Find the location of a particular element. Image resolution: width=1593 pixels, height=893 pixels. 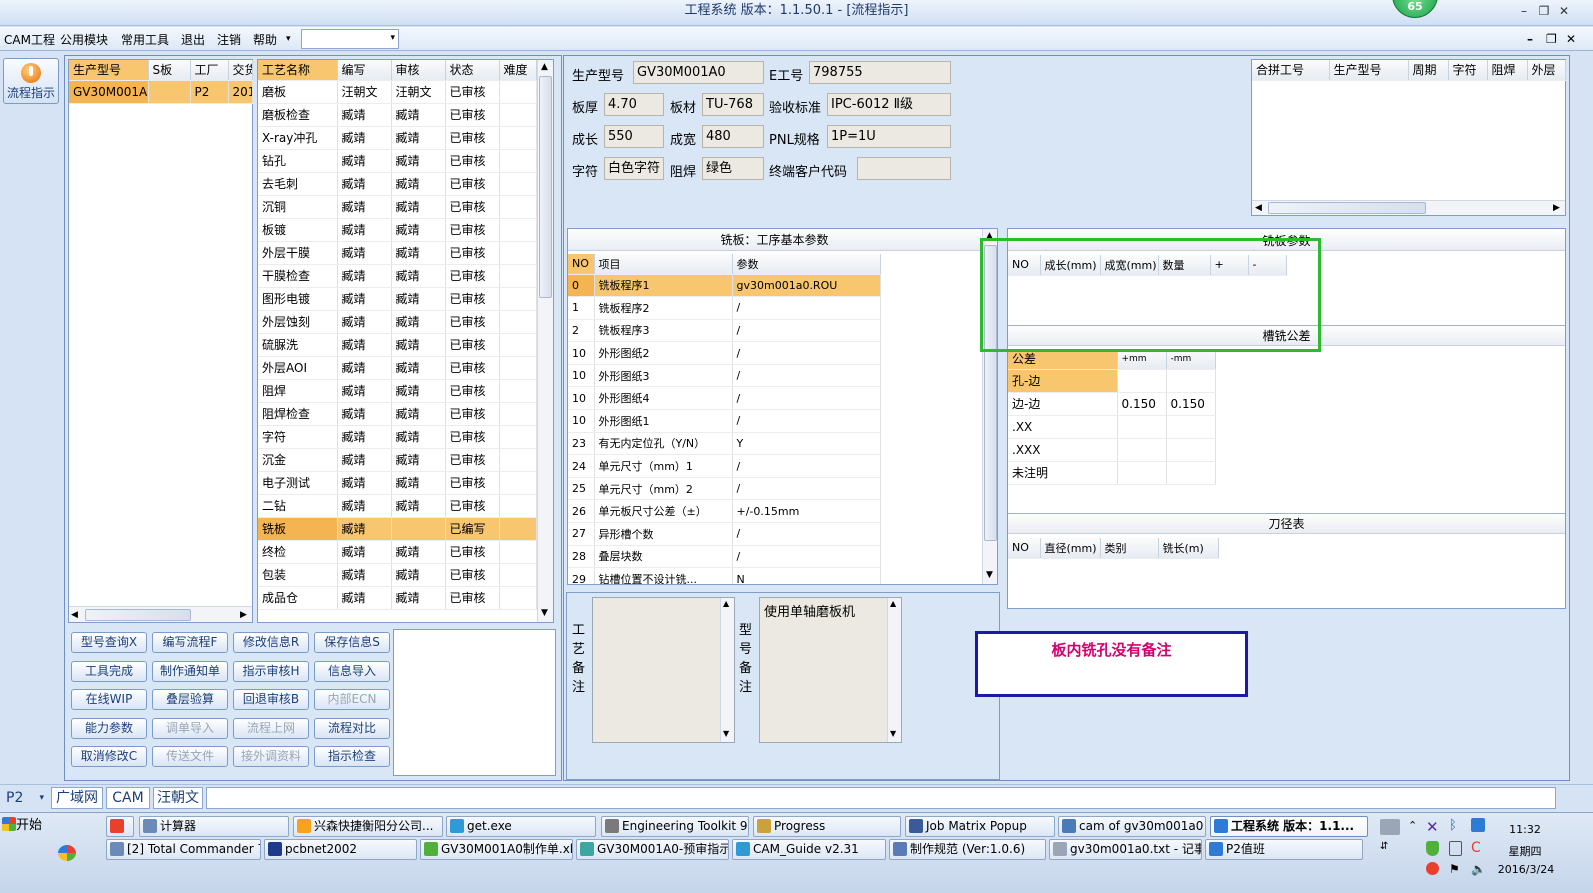

taskbar-button: CAM_Guide v2.31 is located at coordinates (809, 849).